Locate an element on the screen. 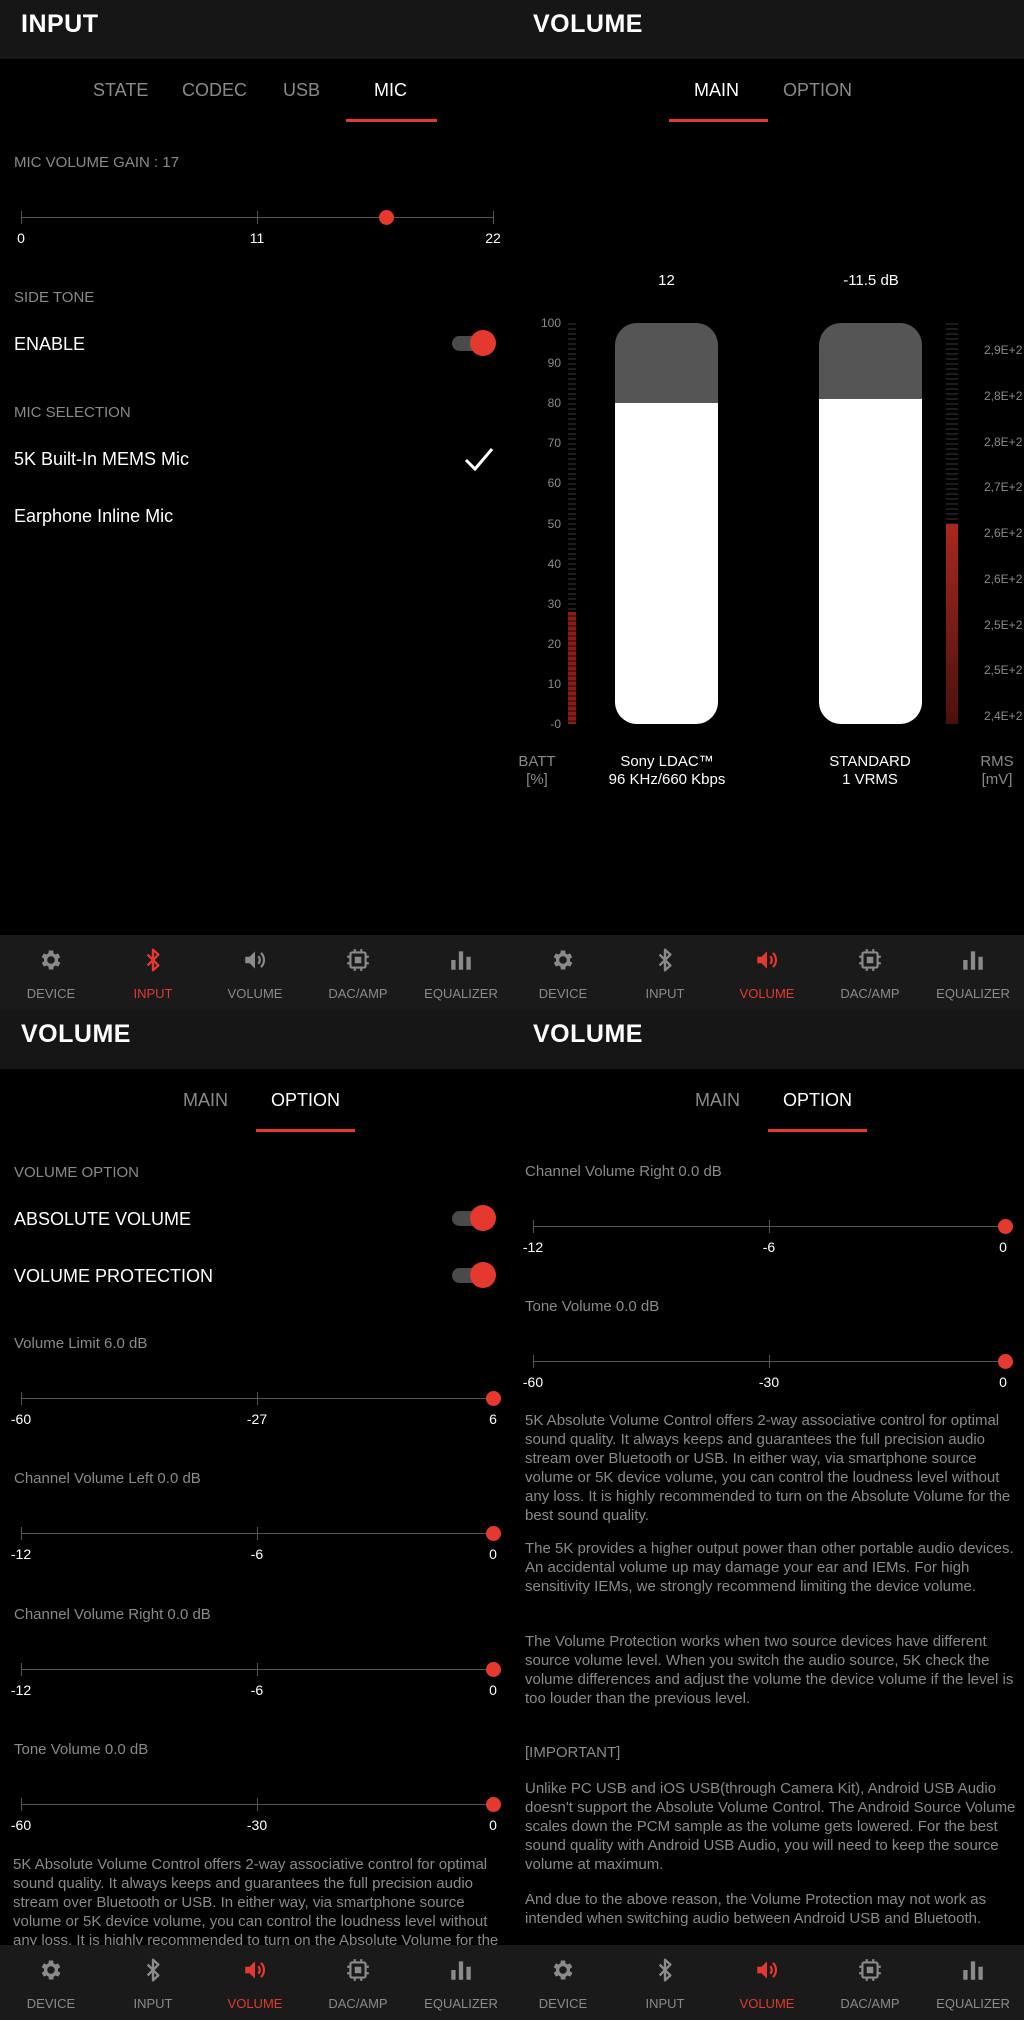 This screenshot has height=2020, width=1024. volume-limit-slider: -60 -27 6 is located at coordinates (256, 1404).